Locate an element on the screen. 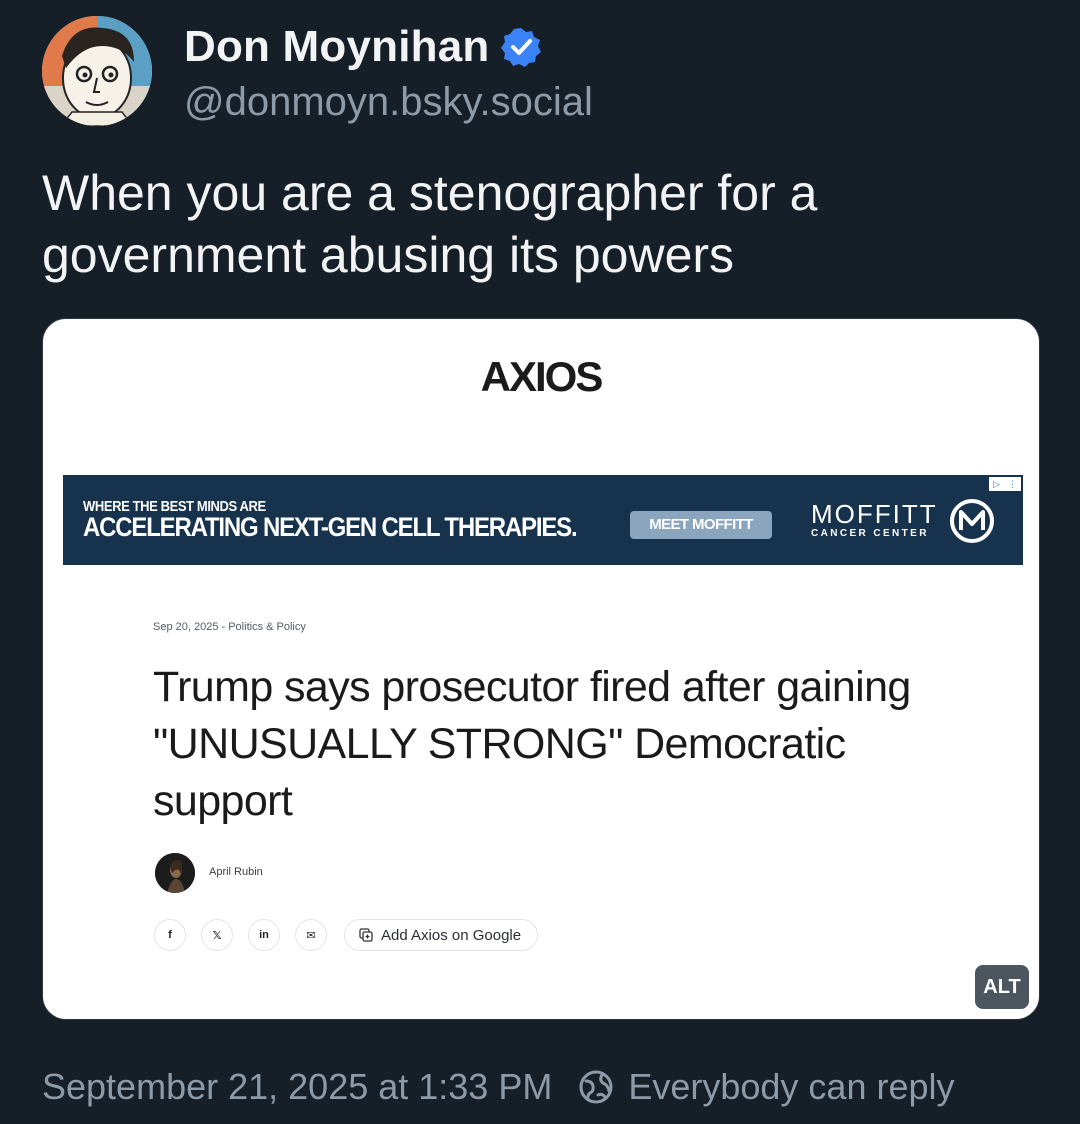 This screenshot has height=1124, width=1080. x-icon: 𝕏 is located at coordinates (217, 935).